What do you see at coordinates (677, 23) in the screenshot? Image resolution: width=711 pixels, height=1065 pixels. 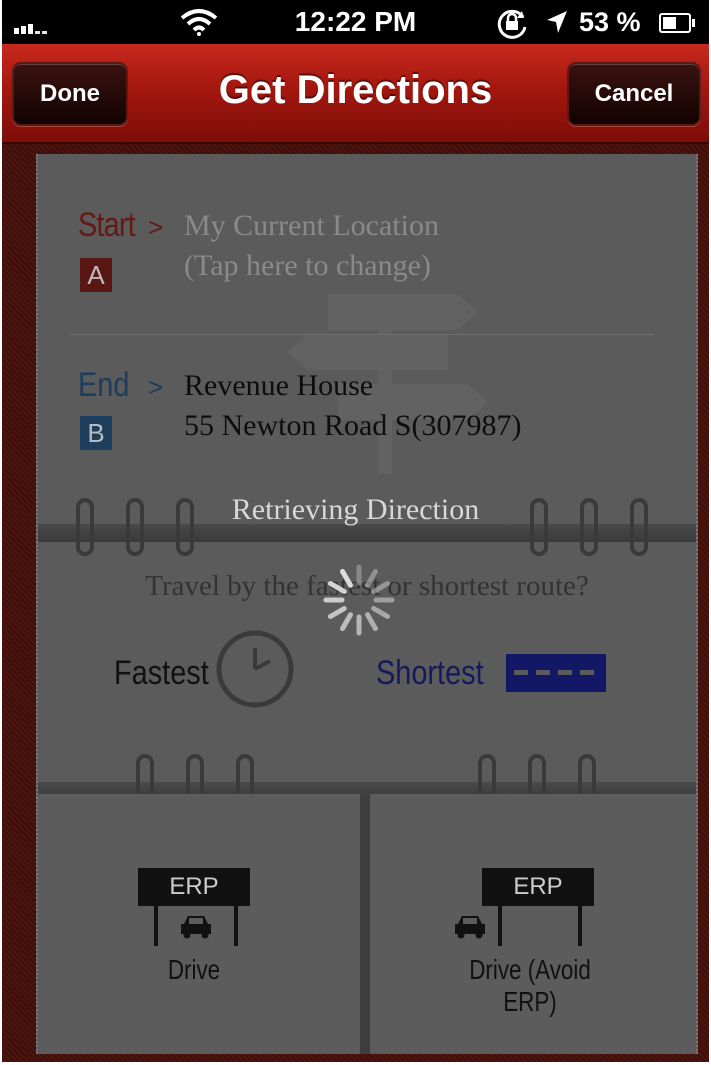 I see `battery-icon` at bounding box center [677, 23].